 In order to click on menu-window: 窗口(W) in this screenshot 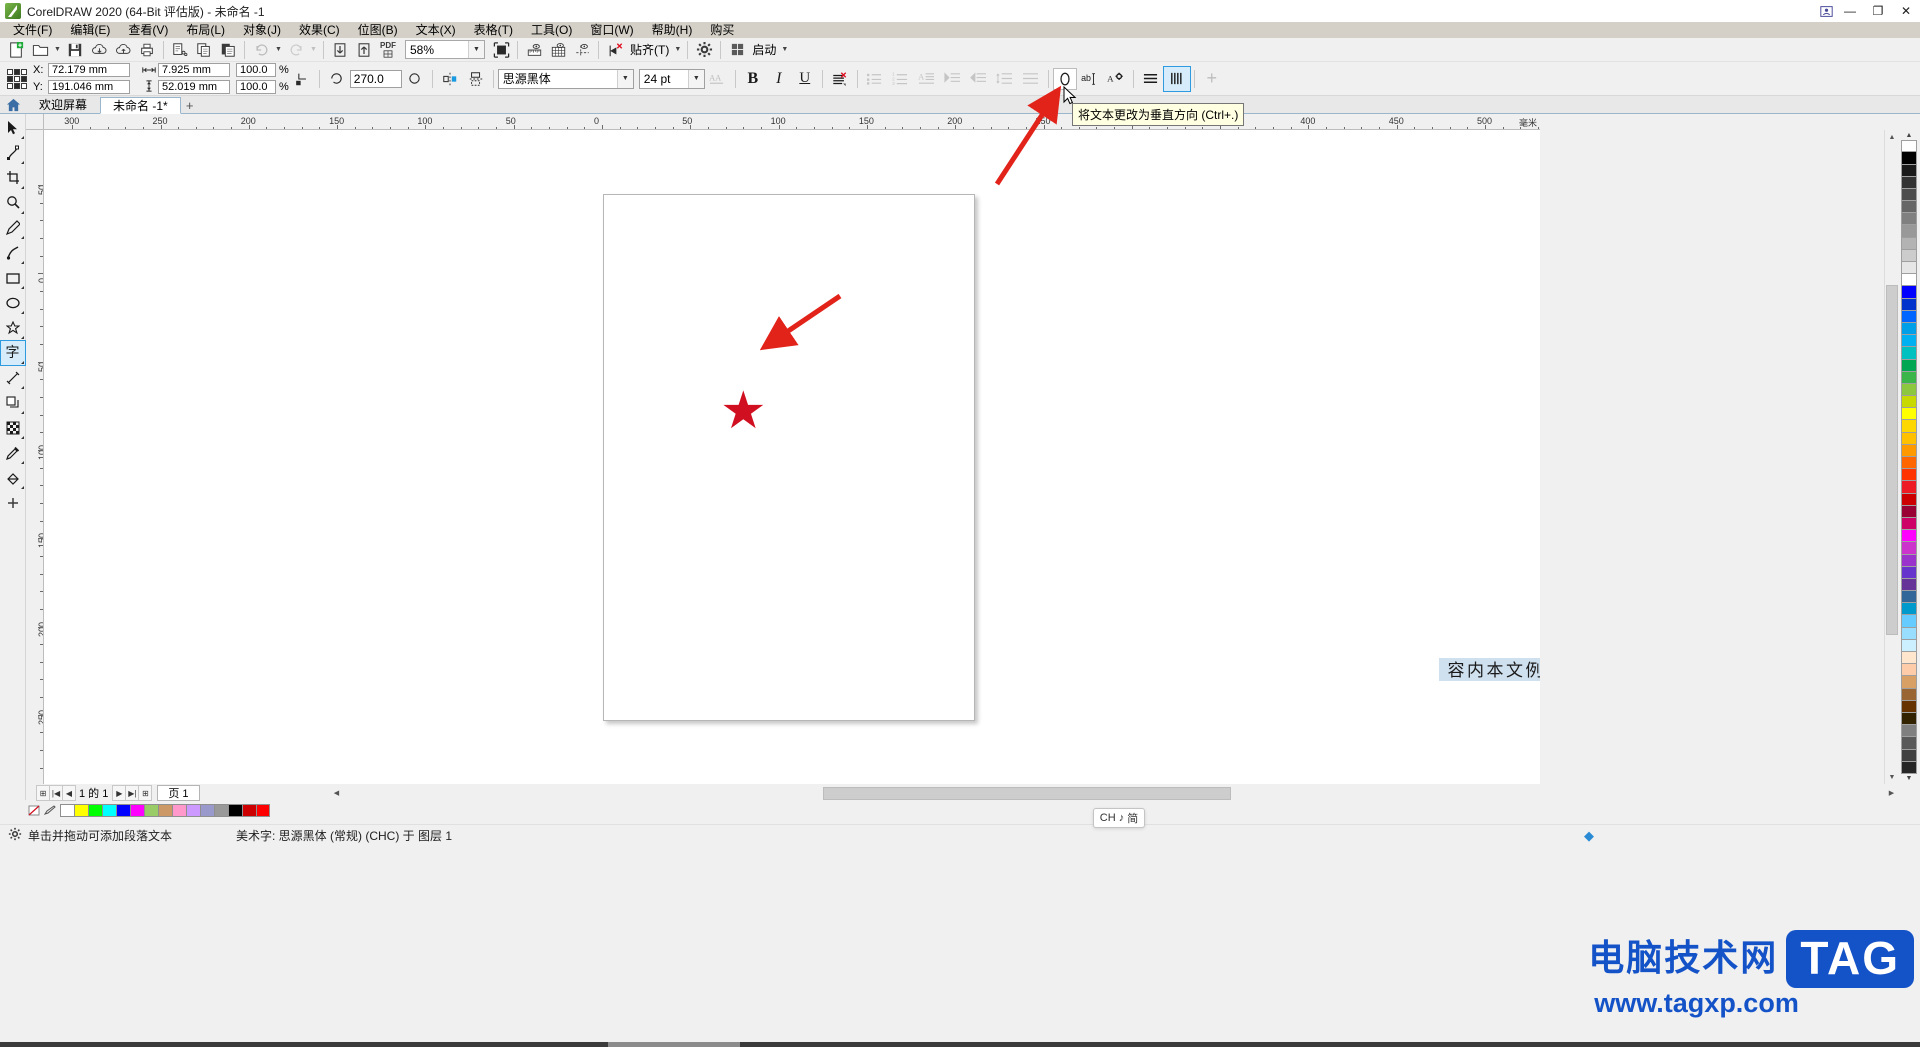, I will do `click(611, 30)`.